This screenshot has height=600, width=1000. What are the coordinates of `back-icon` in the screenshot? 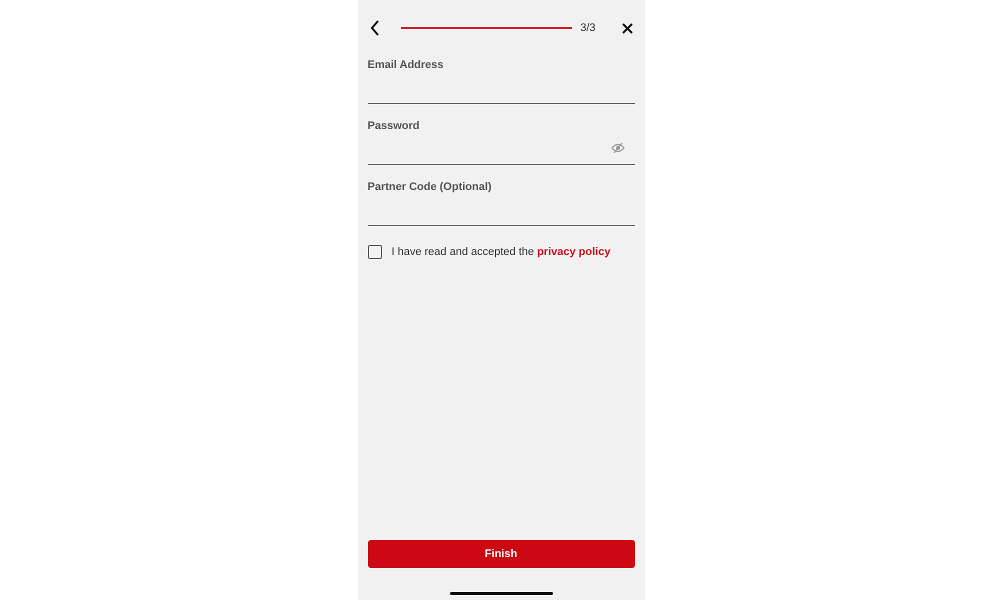 It's located at (375, 28).